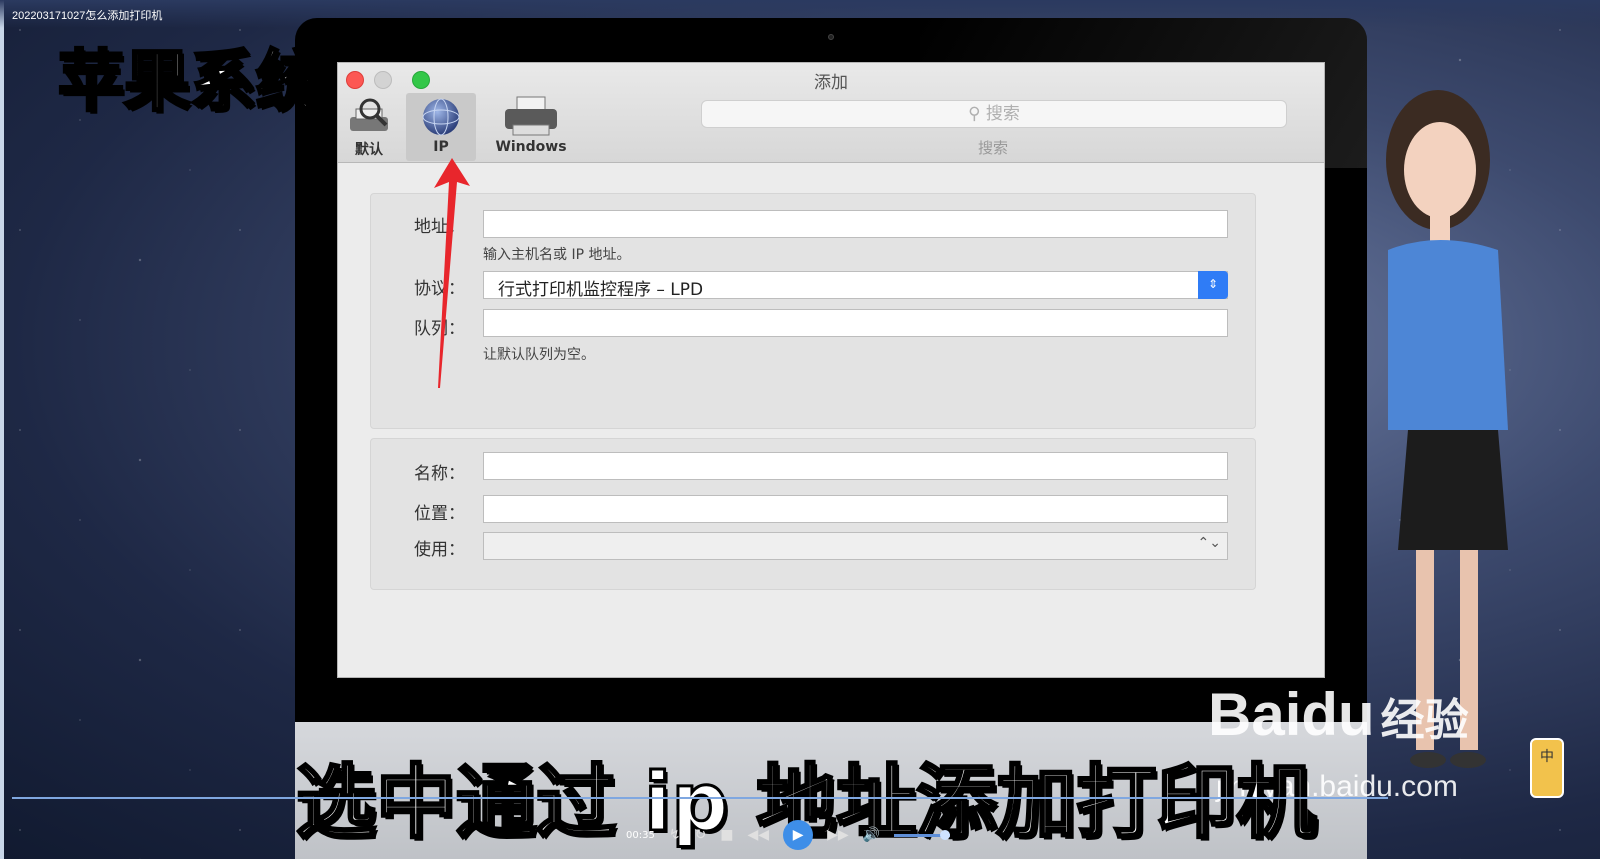 This screenshot has width=1600, height=859. Describe the element at coordinates (452, 273) in the screenshot. I see `annotation-arrow-icon` at that location.